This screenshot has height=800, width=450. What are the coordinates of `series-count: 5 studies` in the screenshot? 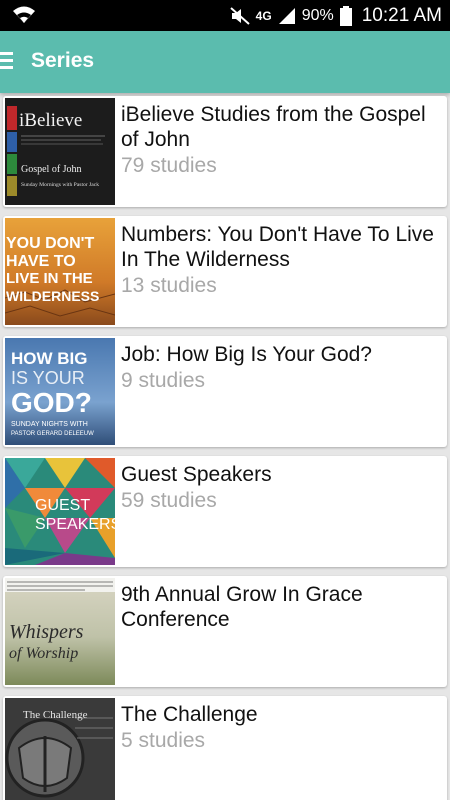 It's located at (163, 740).